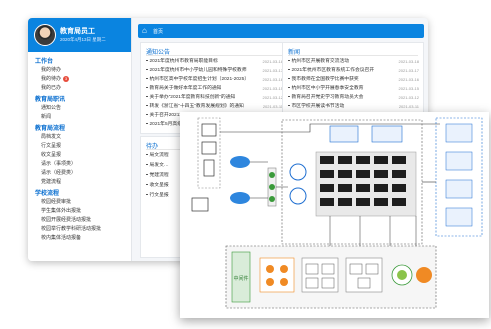  What do you see at coordinates (45, 35) in the screenshot?
I see `avatar` at bounding box center [45, 35].